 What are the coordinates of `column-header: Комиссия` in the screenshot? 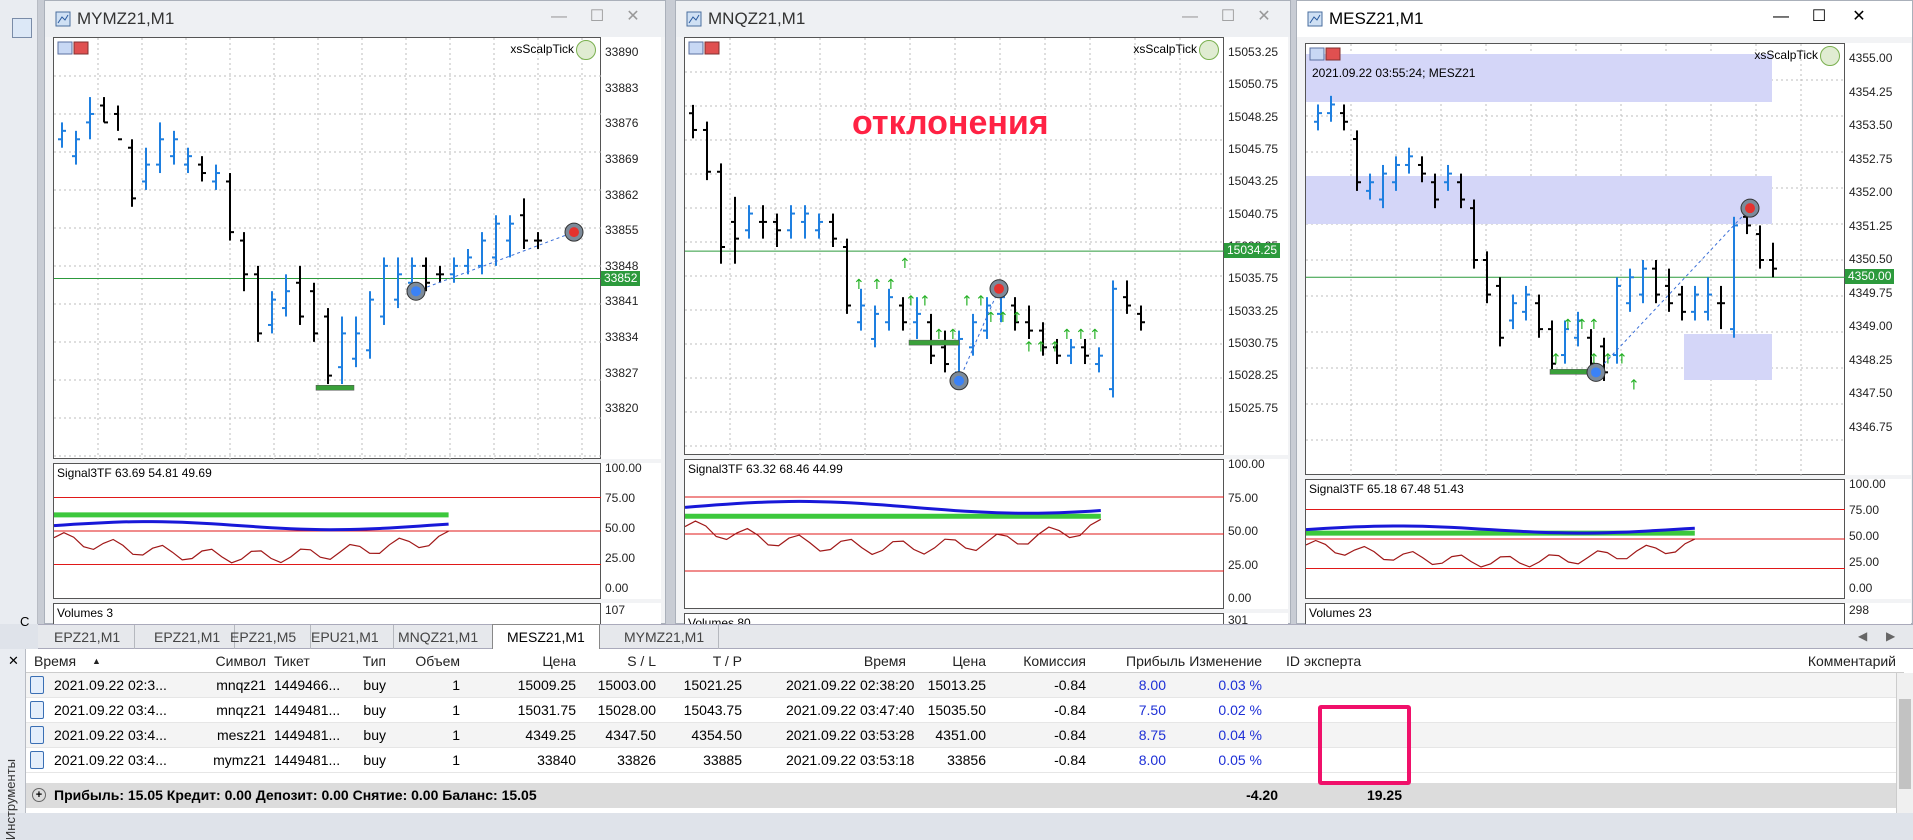 It's located at (1041, 661).